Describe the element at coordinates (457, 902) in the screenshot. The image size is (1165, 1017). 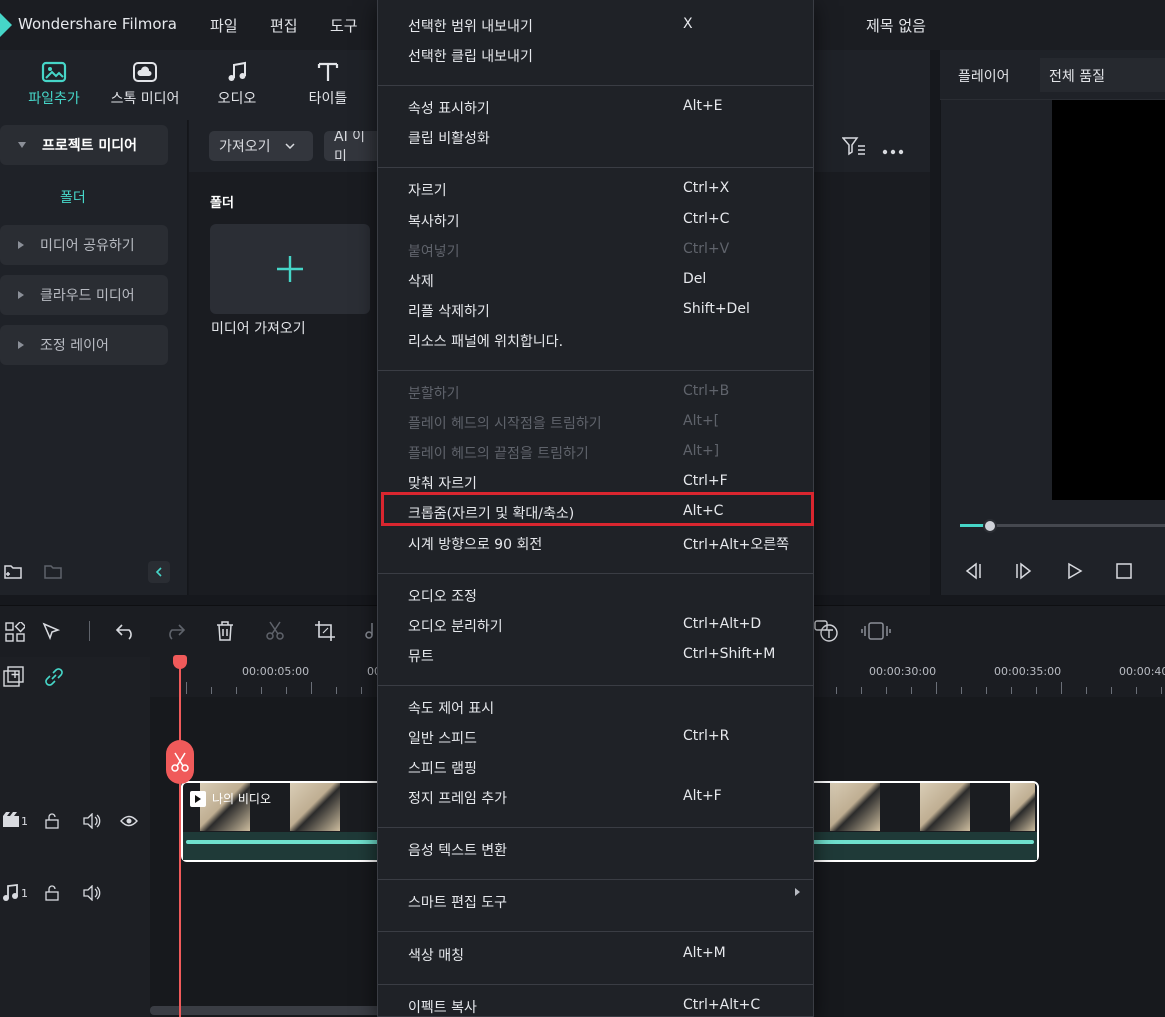
I see `menu-item: 스마트 편집 도구` at that location.